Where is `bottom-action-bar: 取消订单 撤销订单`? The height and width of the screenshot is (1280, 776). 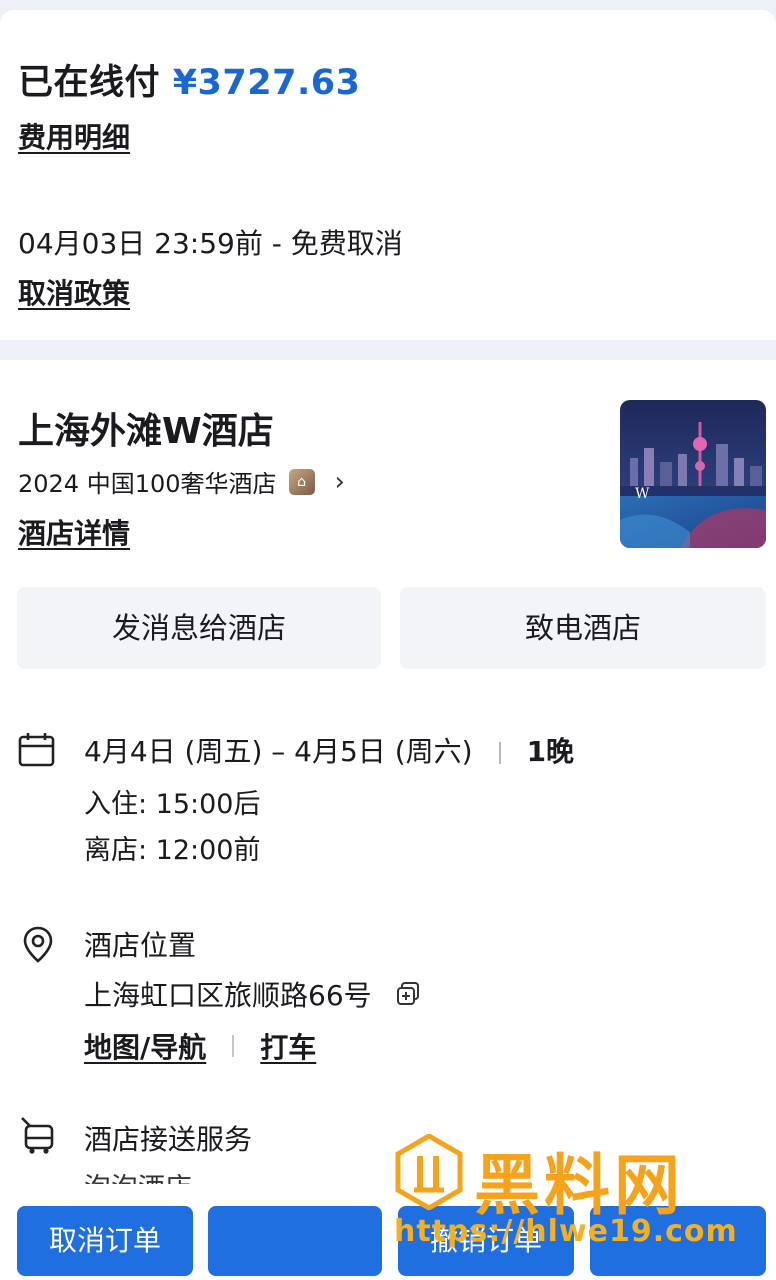 bottom-action-bar: 取消订单 撤销订单 is located at coordinates (388, 1234).